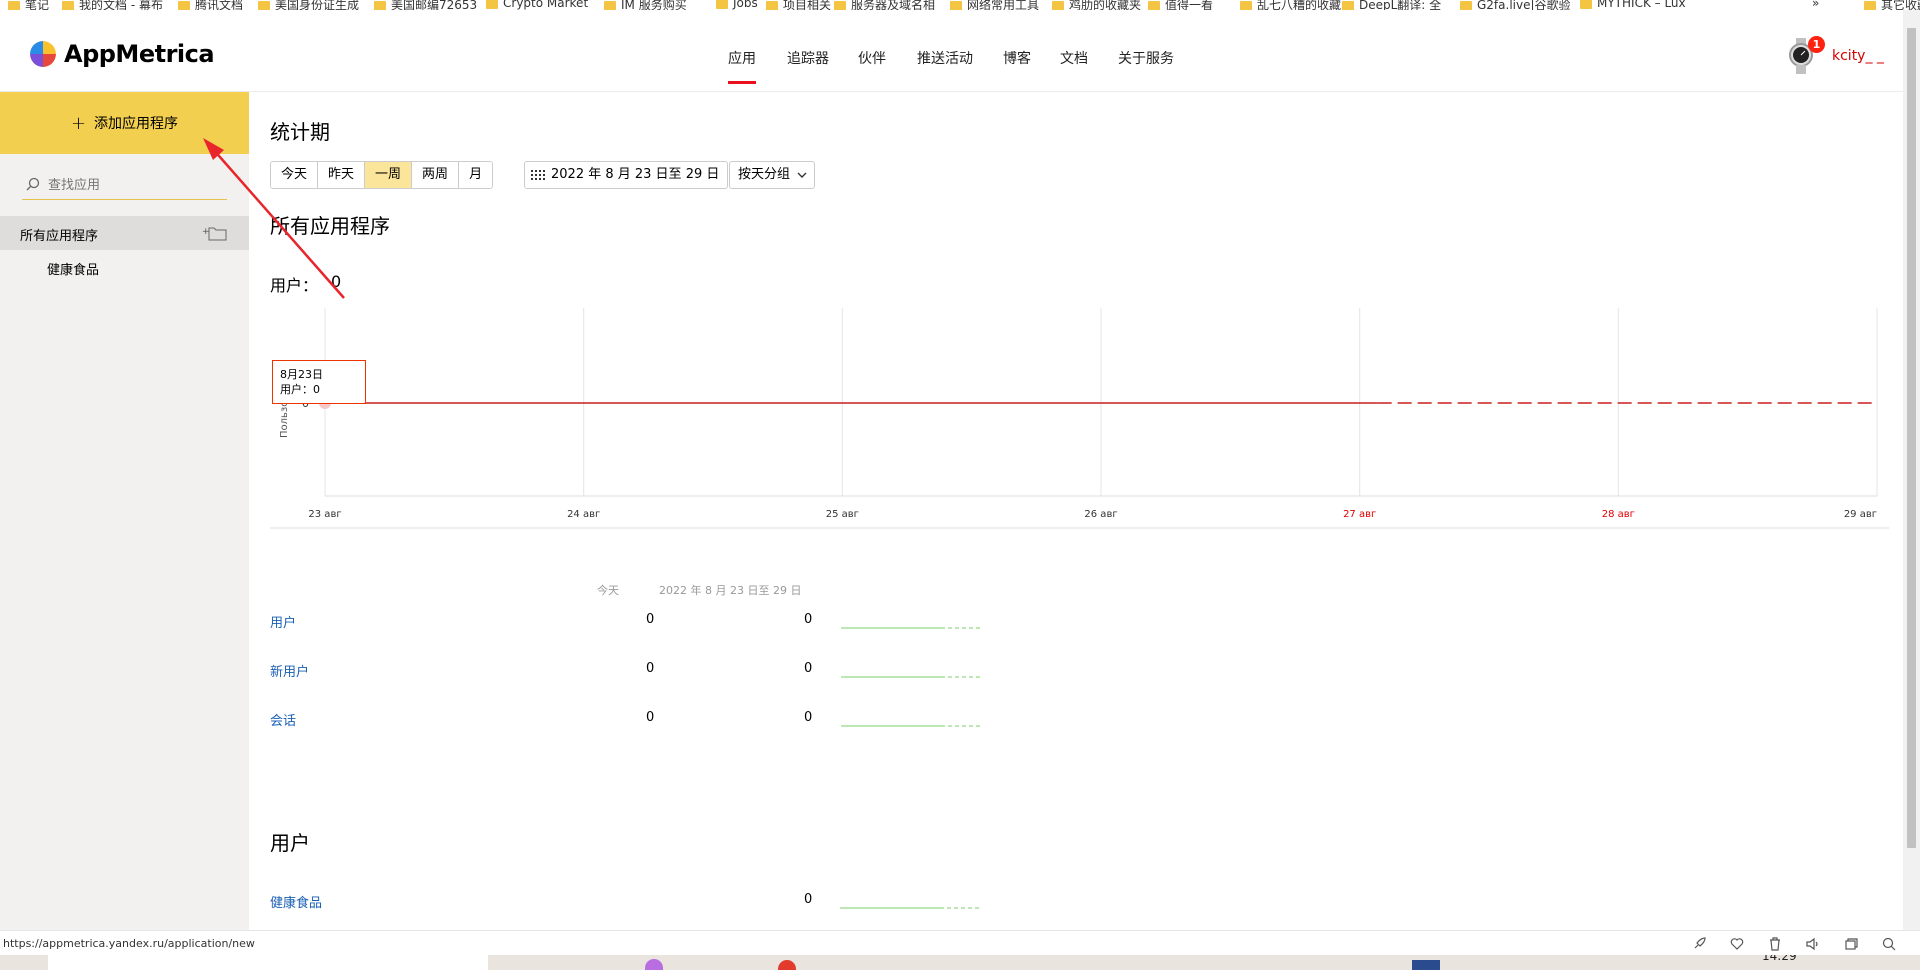  Describe the element at coordinates (1889, 944) in the screenshot. I see `zoom-icon` at that location.